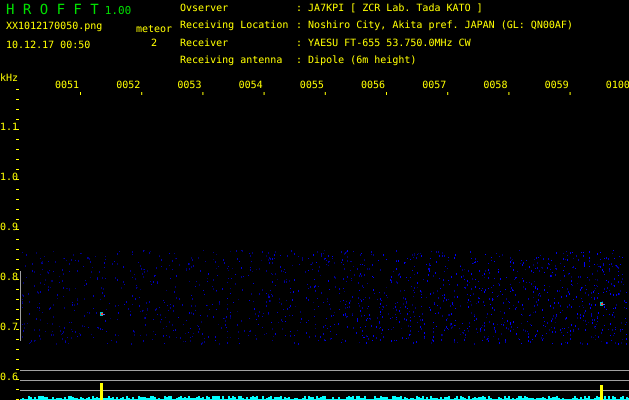 The width and height of the screenshot is (629, 400). I want to click on time-label: 0057, so click(434, 86).